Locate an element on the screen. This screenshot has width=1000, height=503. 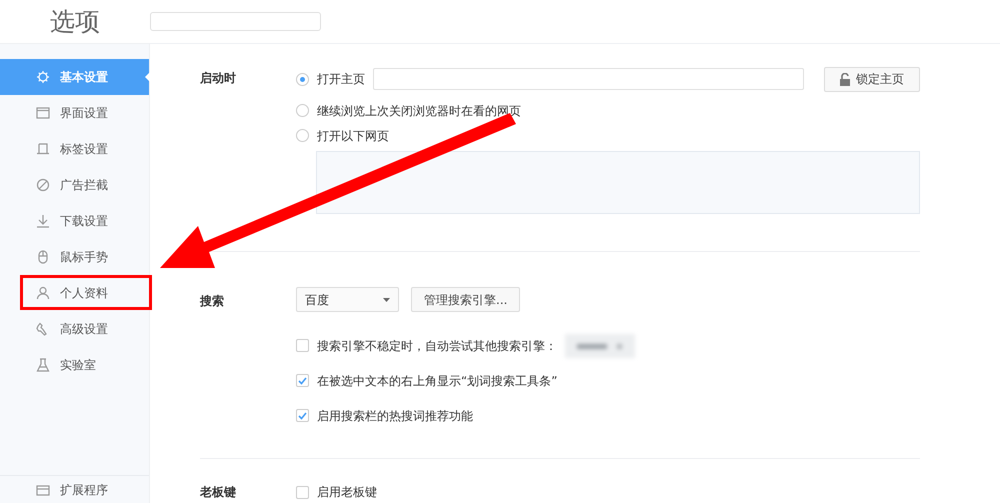
option-label: 启用老板键 is located at coordinates (347, 492).